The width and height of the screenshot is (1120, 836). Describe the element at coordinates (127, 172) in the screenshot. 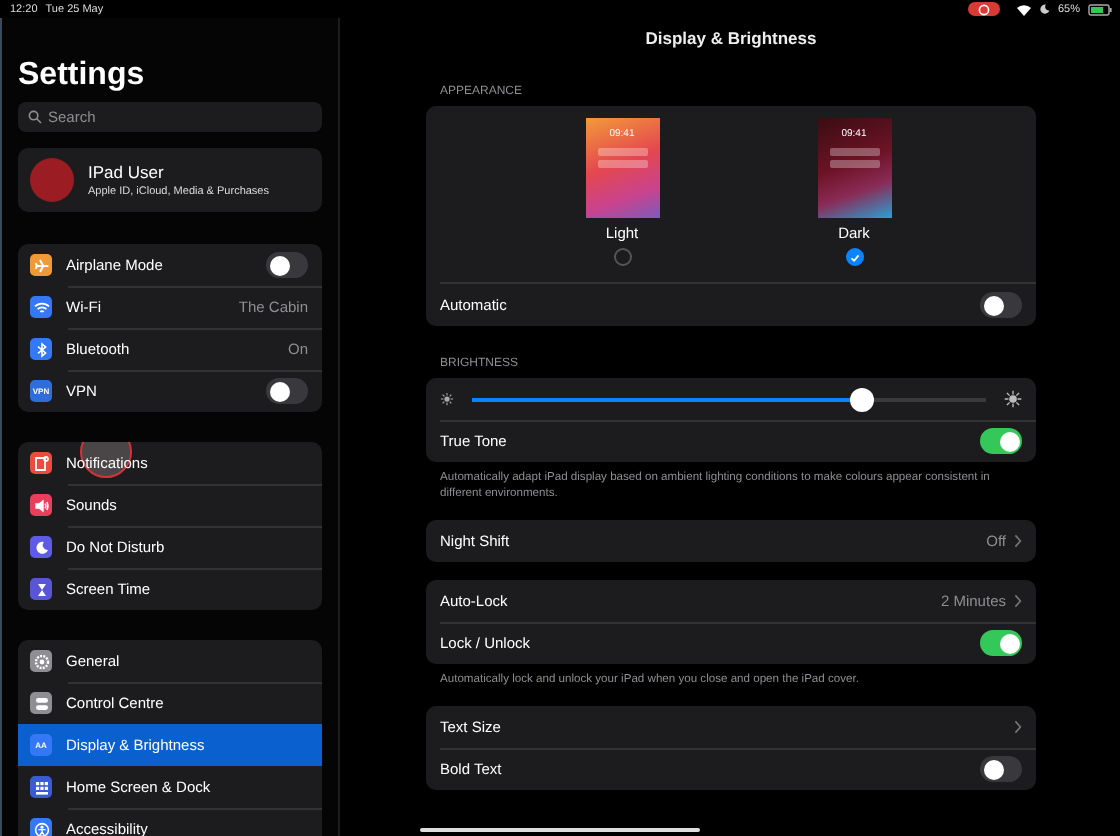

I see `profile-name: IPad User` at that location.